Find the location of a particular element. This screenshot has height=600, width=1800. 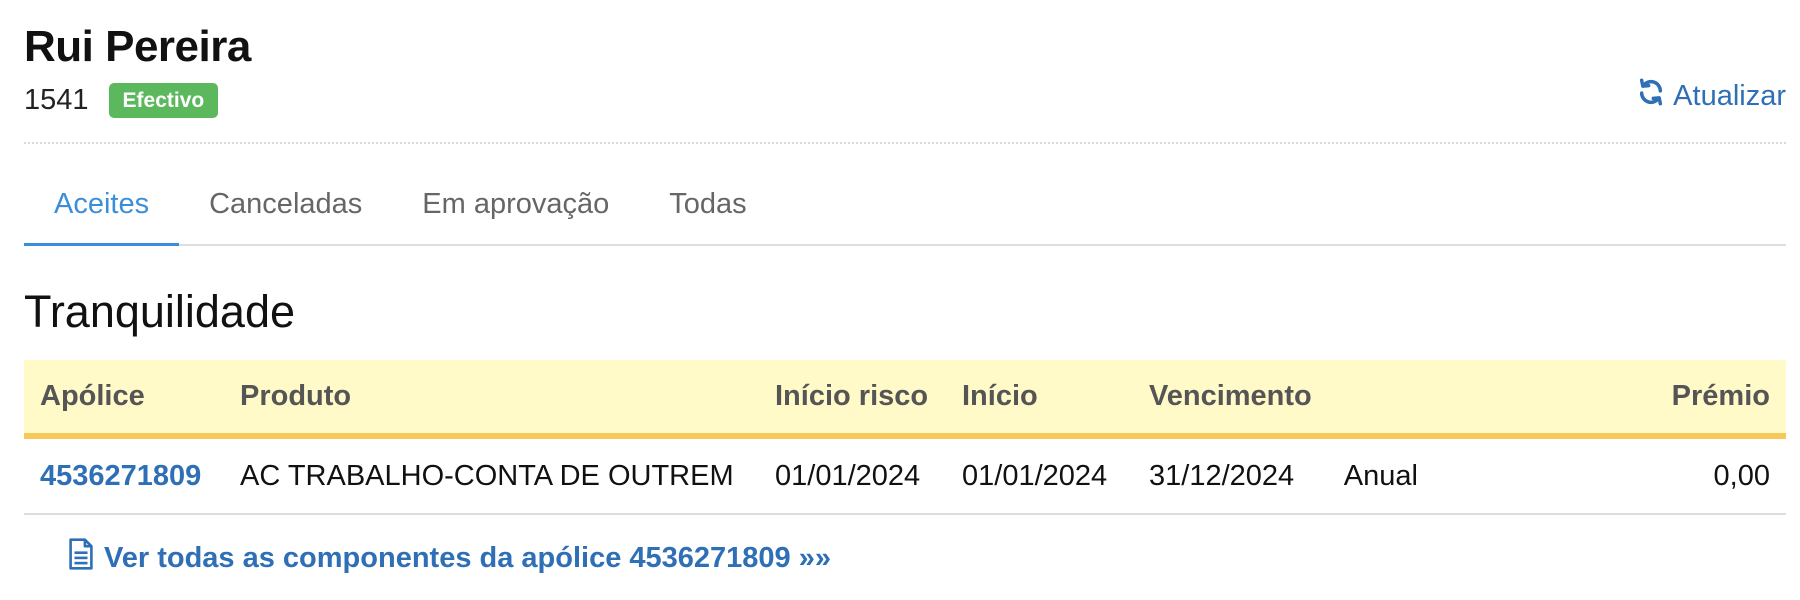

cell-vencimento: 31/12/2024 is located at coordinates (1230, 475).